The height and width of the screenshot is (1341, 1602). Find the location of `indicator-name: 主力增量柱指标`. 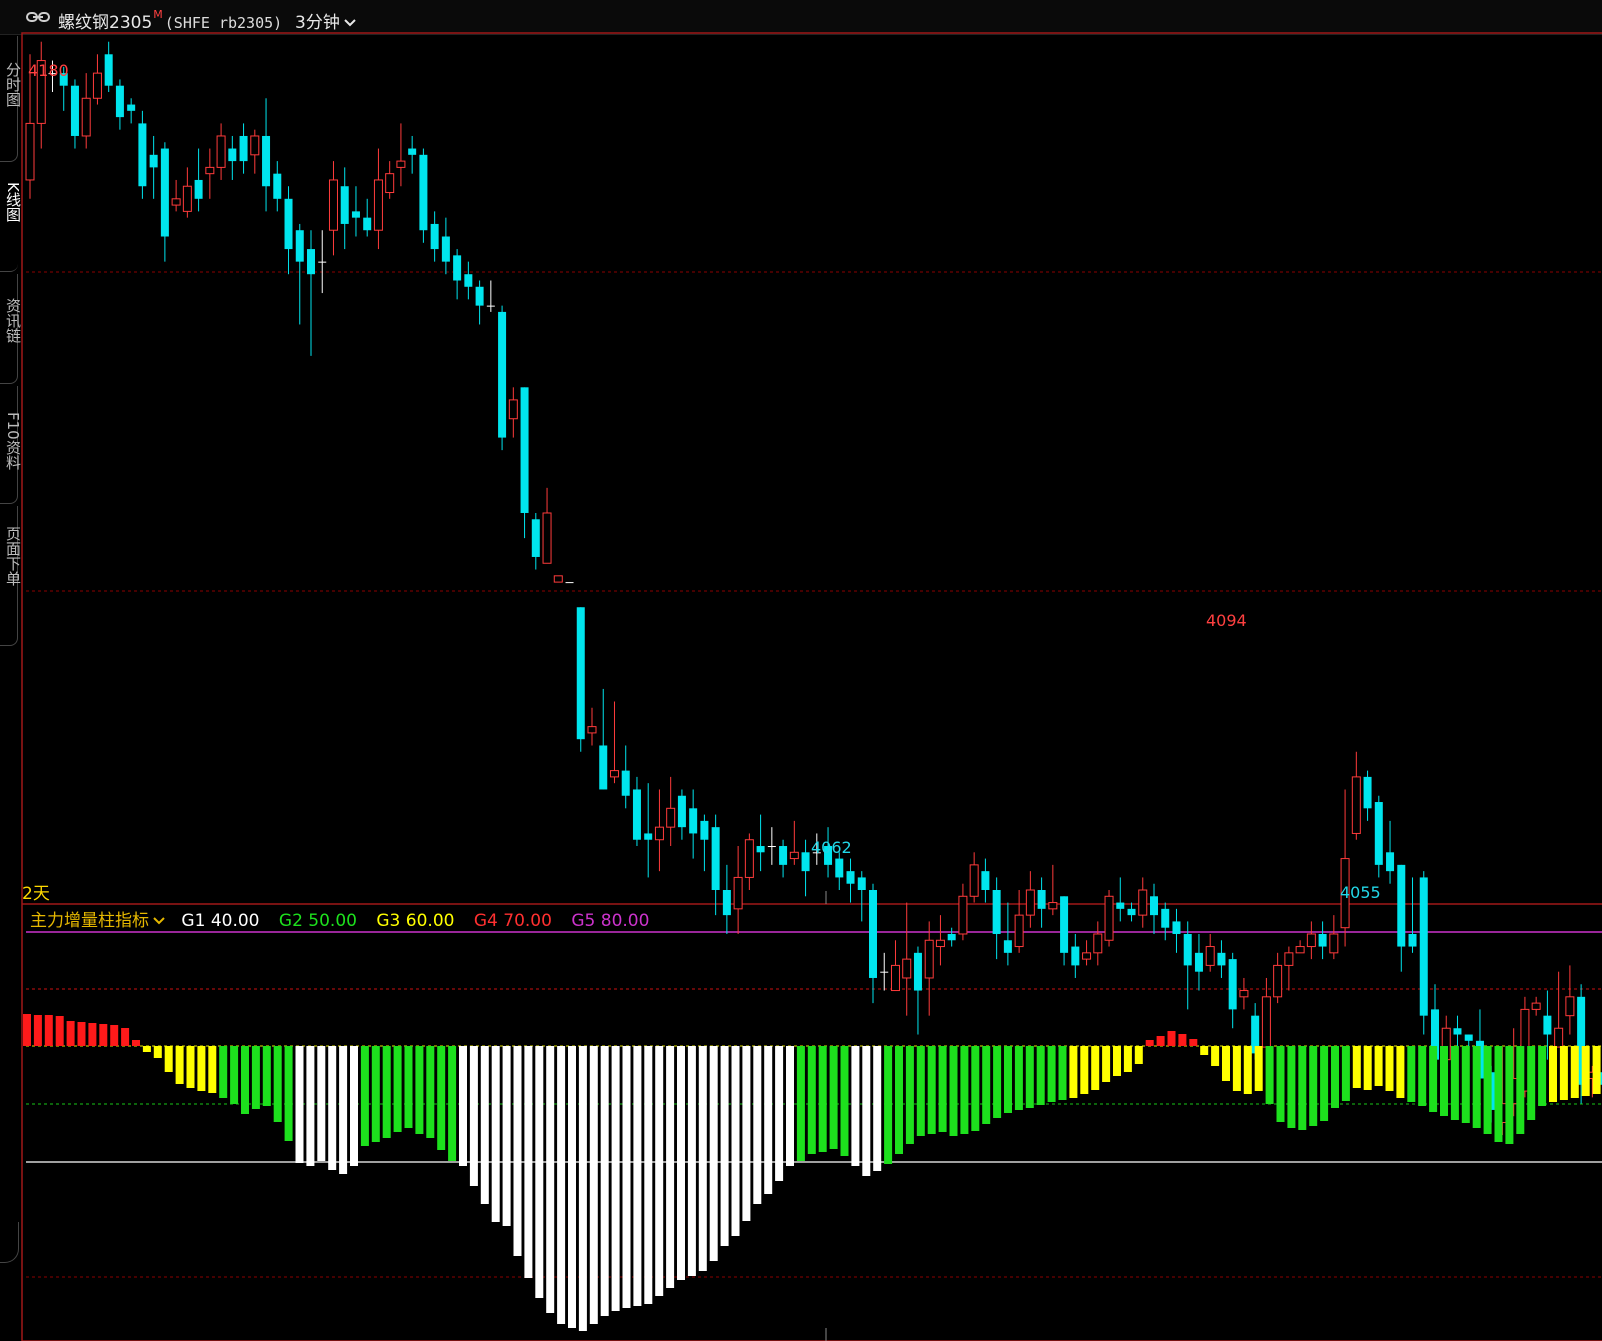

indicator-name: 主力增量柱指标 is located at coordinates (89, 921).